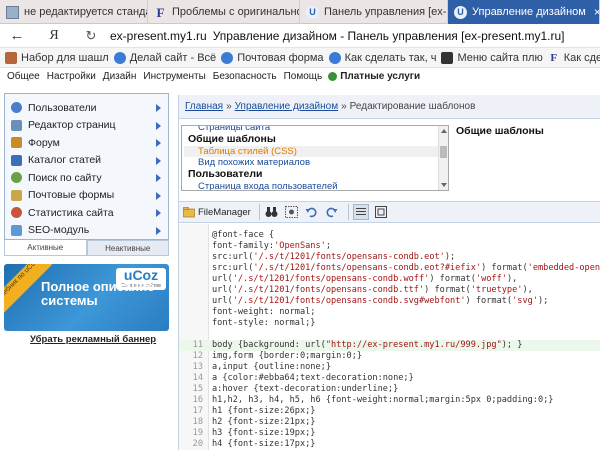 The height and width of the screenshot is (450, 600). I want to click on menu-item-paid-services: Платные услуги, so click(374, 76).